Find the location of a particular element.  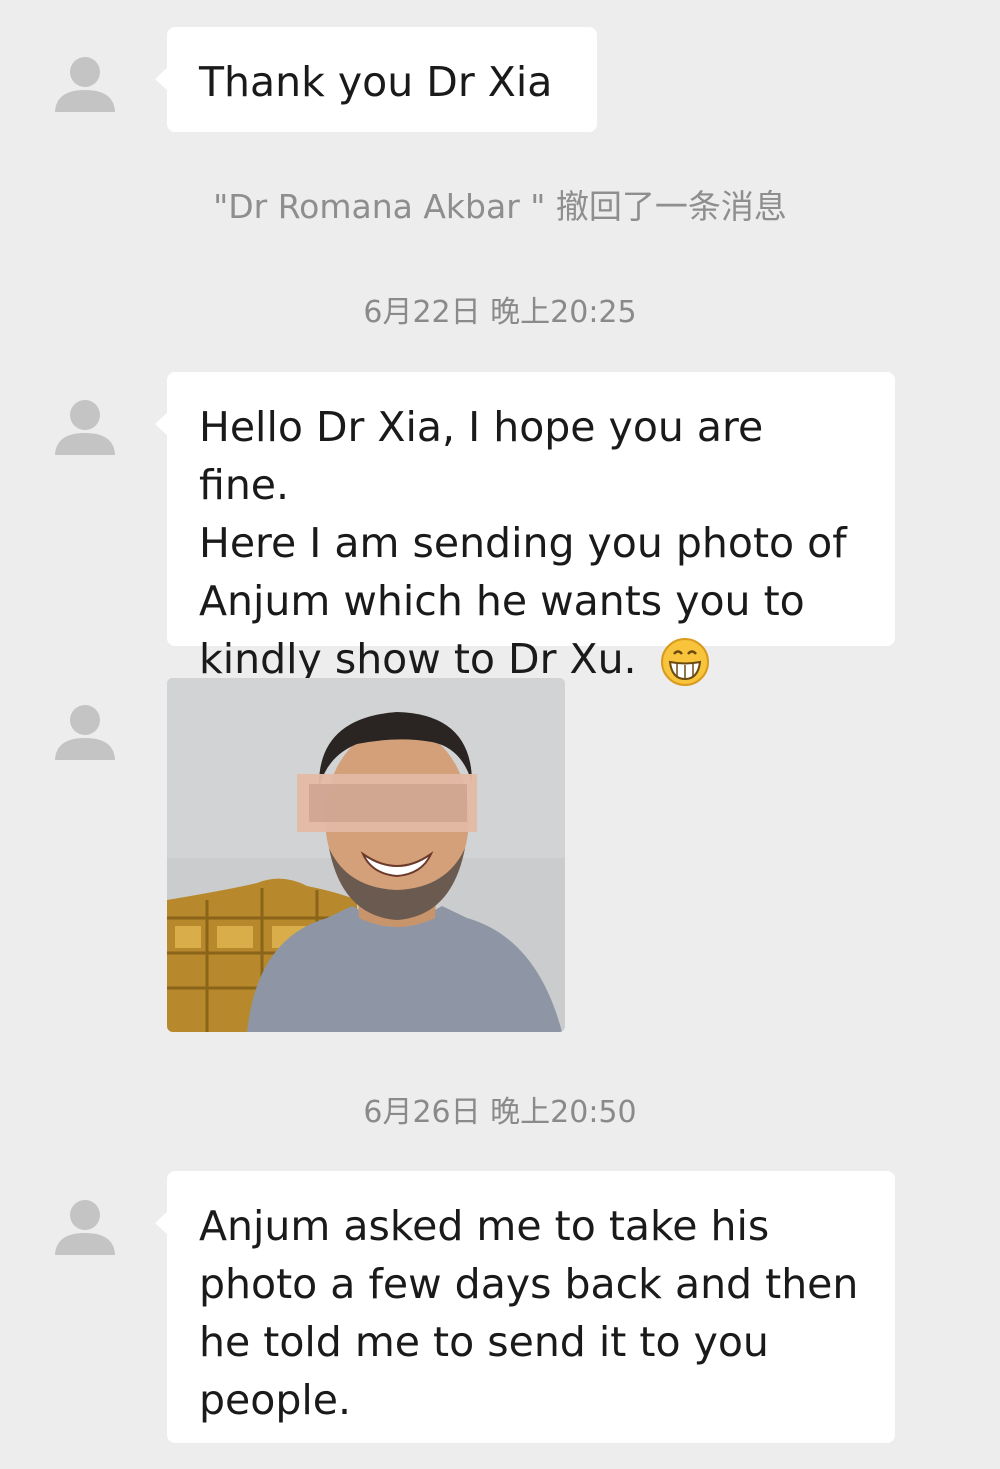

message-line: photo a few days back and then is located at coordinates (529, 1284).